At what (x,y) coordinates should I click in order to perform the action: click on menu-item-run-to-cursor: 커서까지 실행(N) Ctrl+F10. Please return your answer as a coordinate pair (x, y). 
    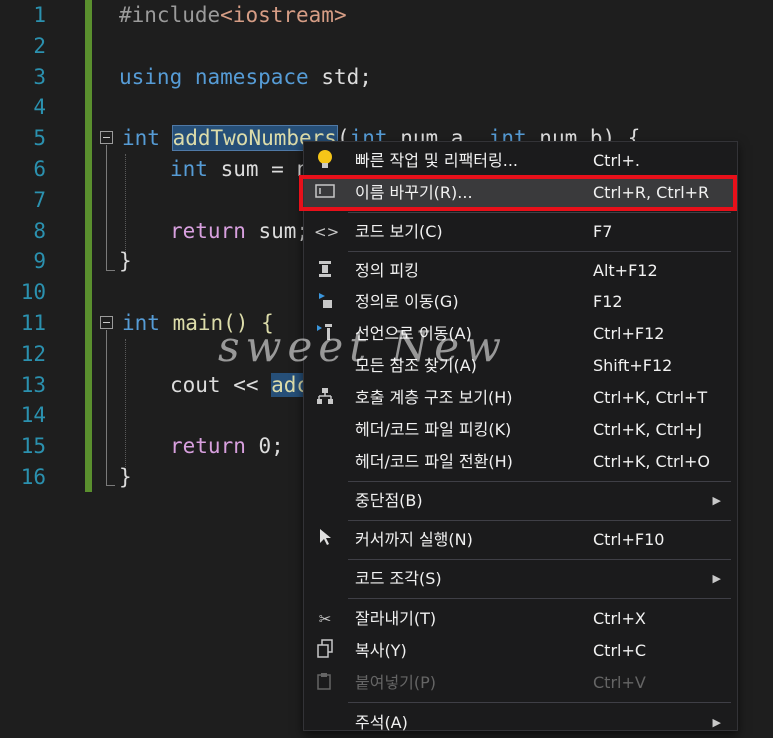
    Looking at the image, I should click on (520, 540).